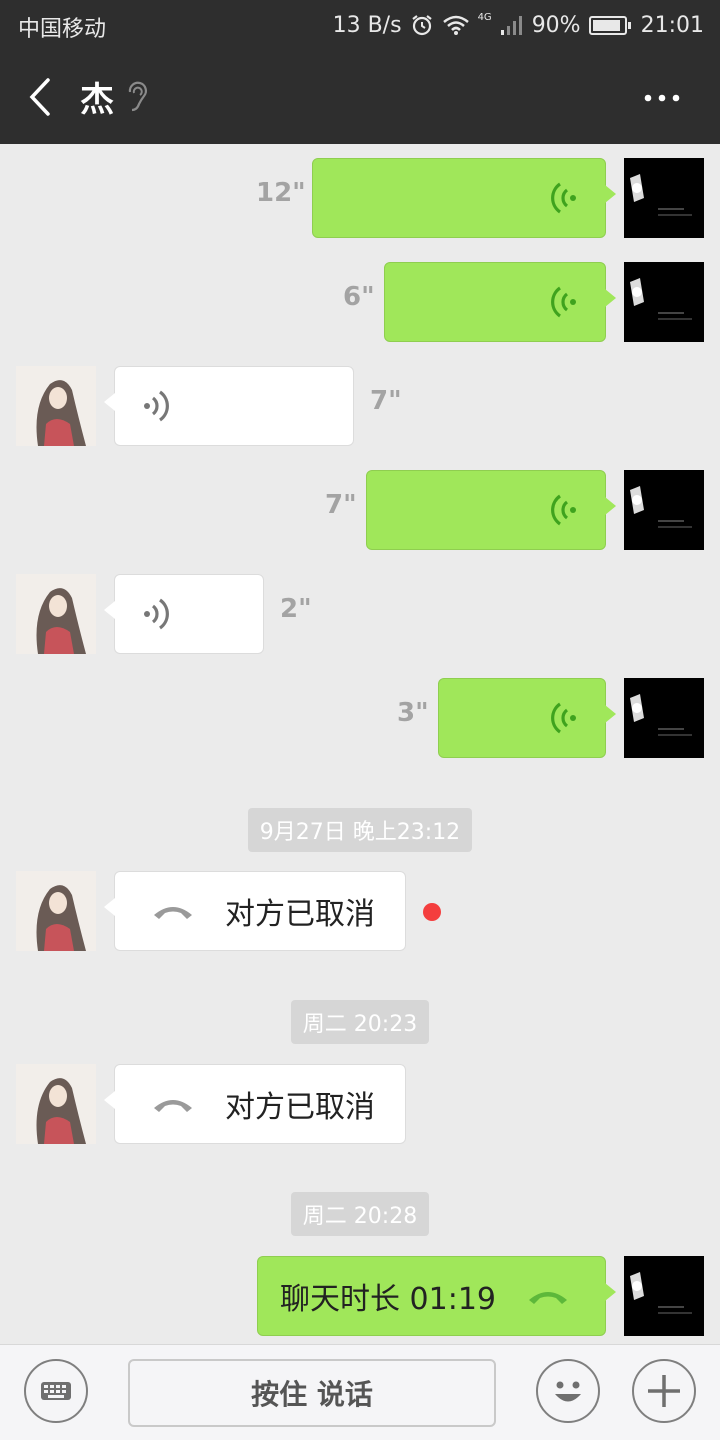 Image resolution: width=720 pixels, height=1440 pixels. Describe the element at coordinates (606, 25) in the screenshot. I see `battery-level-fill` at that location.